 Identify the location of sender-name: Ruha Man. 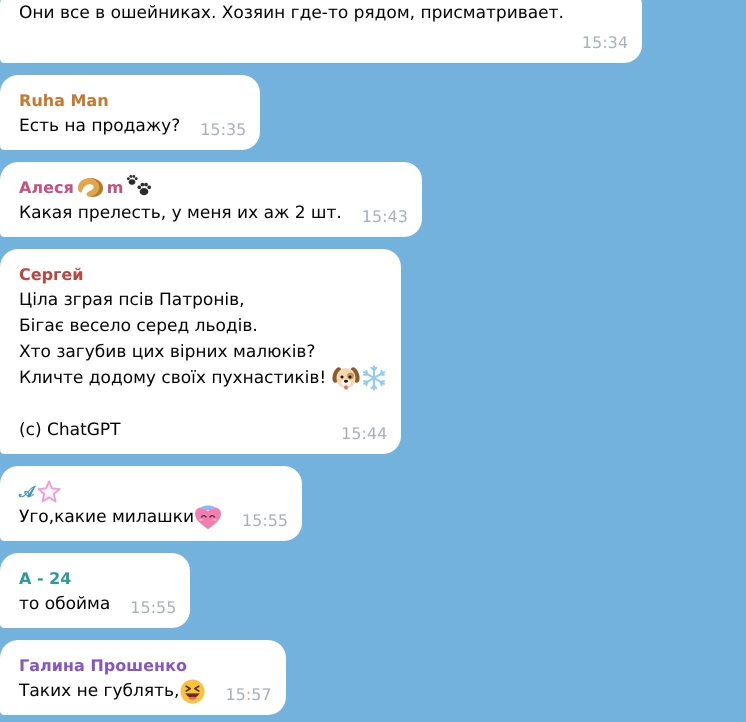
(64, 101).